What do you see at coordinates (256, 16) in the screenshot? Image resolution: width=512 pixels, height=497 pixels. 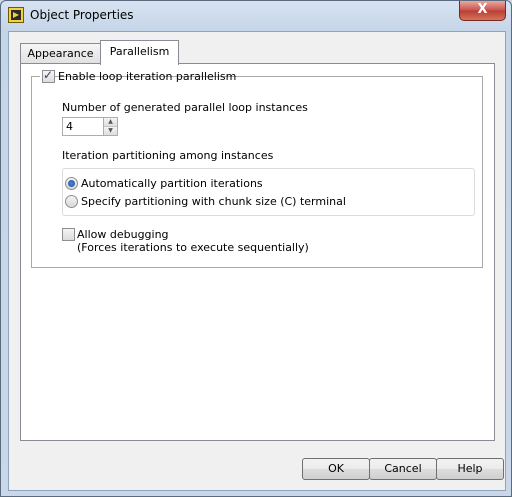 I see `title-bar: Object Properties X` at bounding box center [256, 16].